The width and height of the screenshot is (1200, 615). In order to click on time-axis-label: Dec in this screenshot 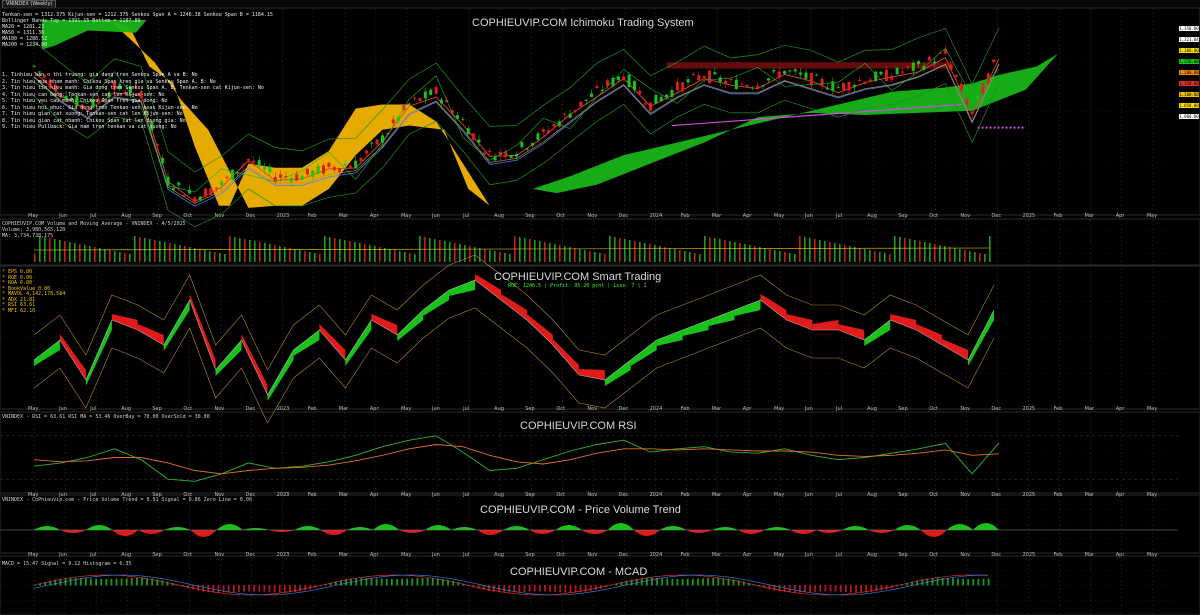, I will do `click(623, 216)`.